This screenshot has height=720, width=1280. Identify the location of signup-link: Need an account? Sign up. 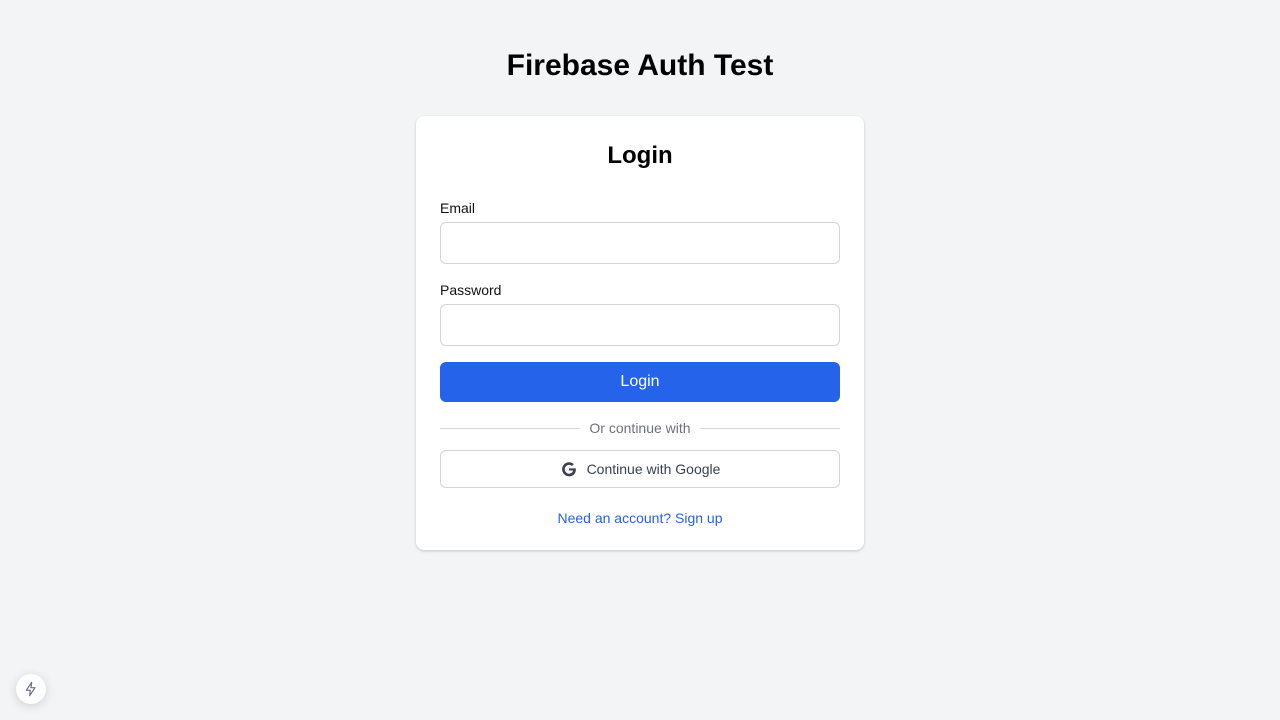
(640, 518).